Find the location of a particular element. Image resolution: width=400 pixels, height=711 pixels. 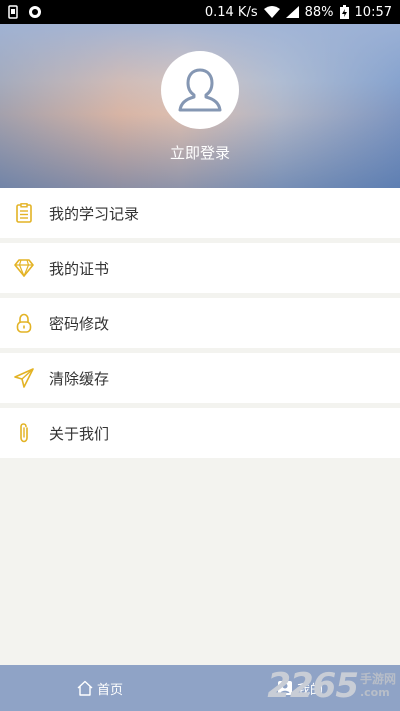

login-link: 立即登录 is located at coordinates (200, 152).